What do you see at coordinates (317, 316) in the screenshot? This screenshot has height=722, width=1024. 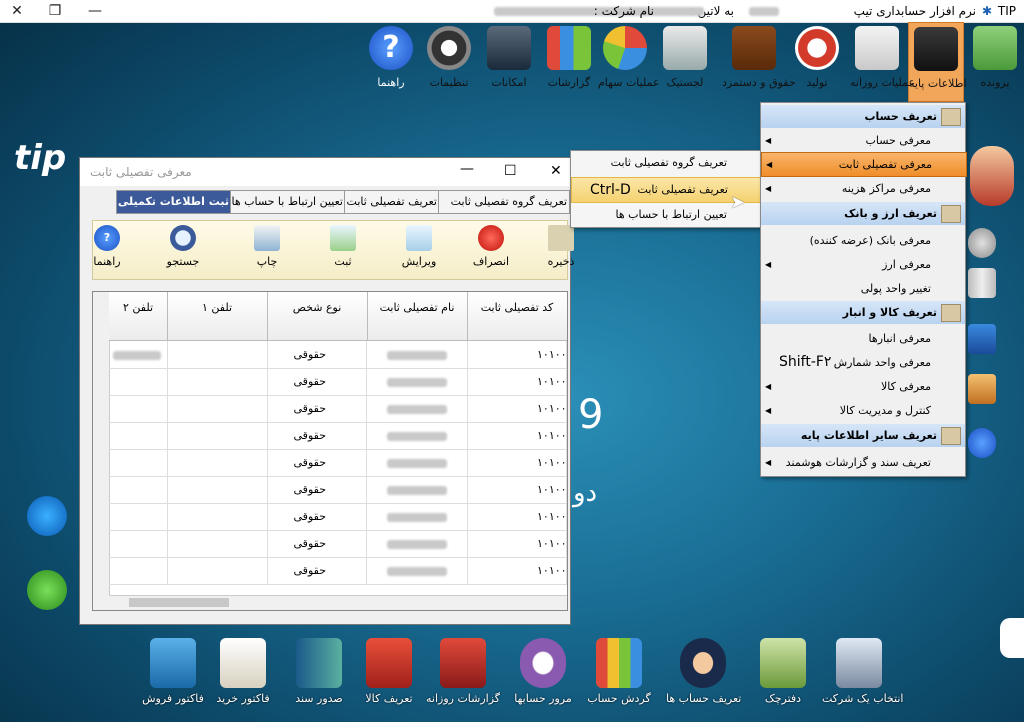 I see `column-header-person-type: نوع شخص` at bounding box center [317, 316].